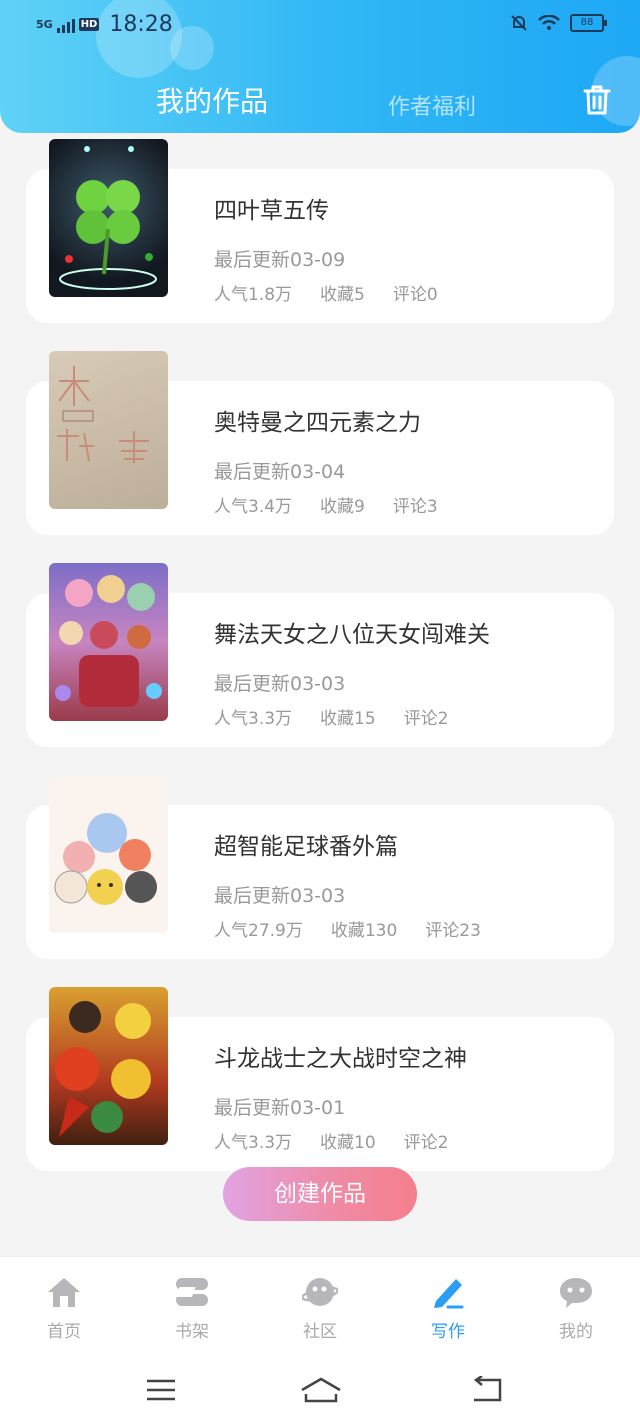  Describe the element at coordinates (65, 25) in the screenshot. I see `signal-icon` at that location.